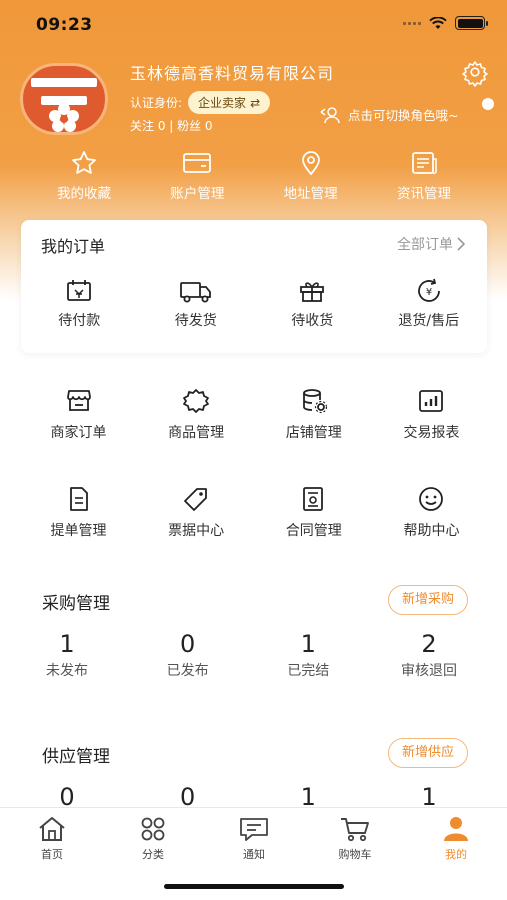 This screenshot has height=900, width=507. I want to click on quick-address: 地址管理, so click(311, 176).